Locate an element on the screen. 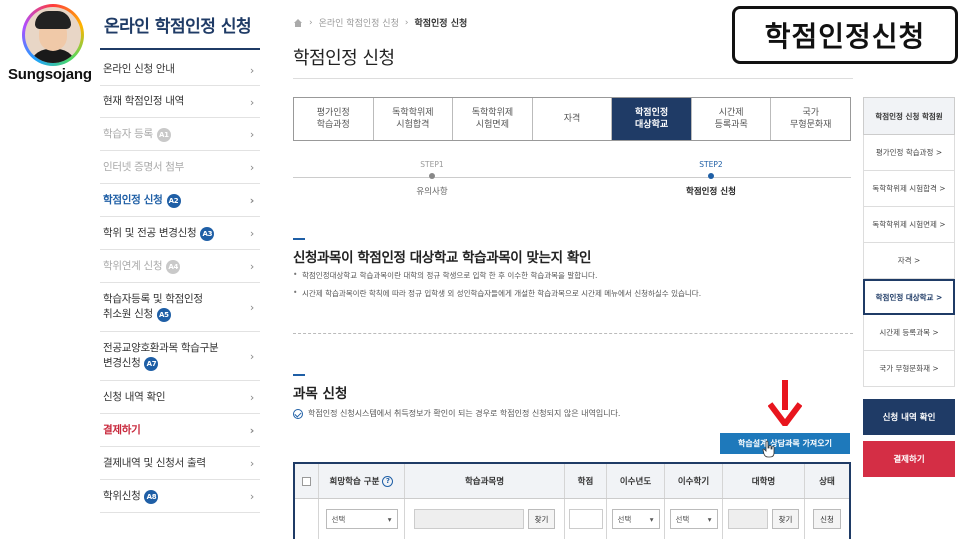 The width and height of the screenshot is (966, 543). table-row: 선택 ▾ 찾기 선택 ▾ 선택 ▾ 찾기 신청 is located at coordinates (572, 519).